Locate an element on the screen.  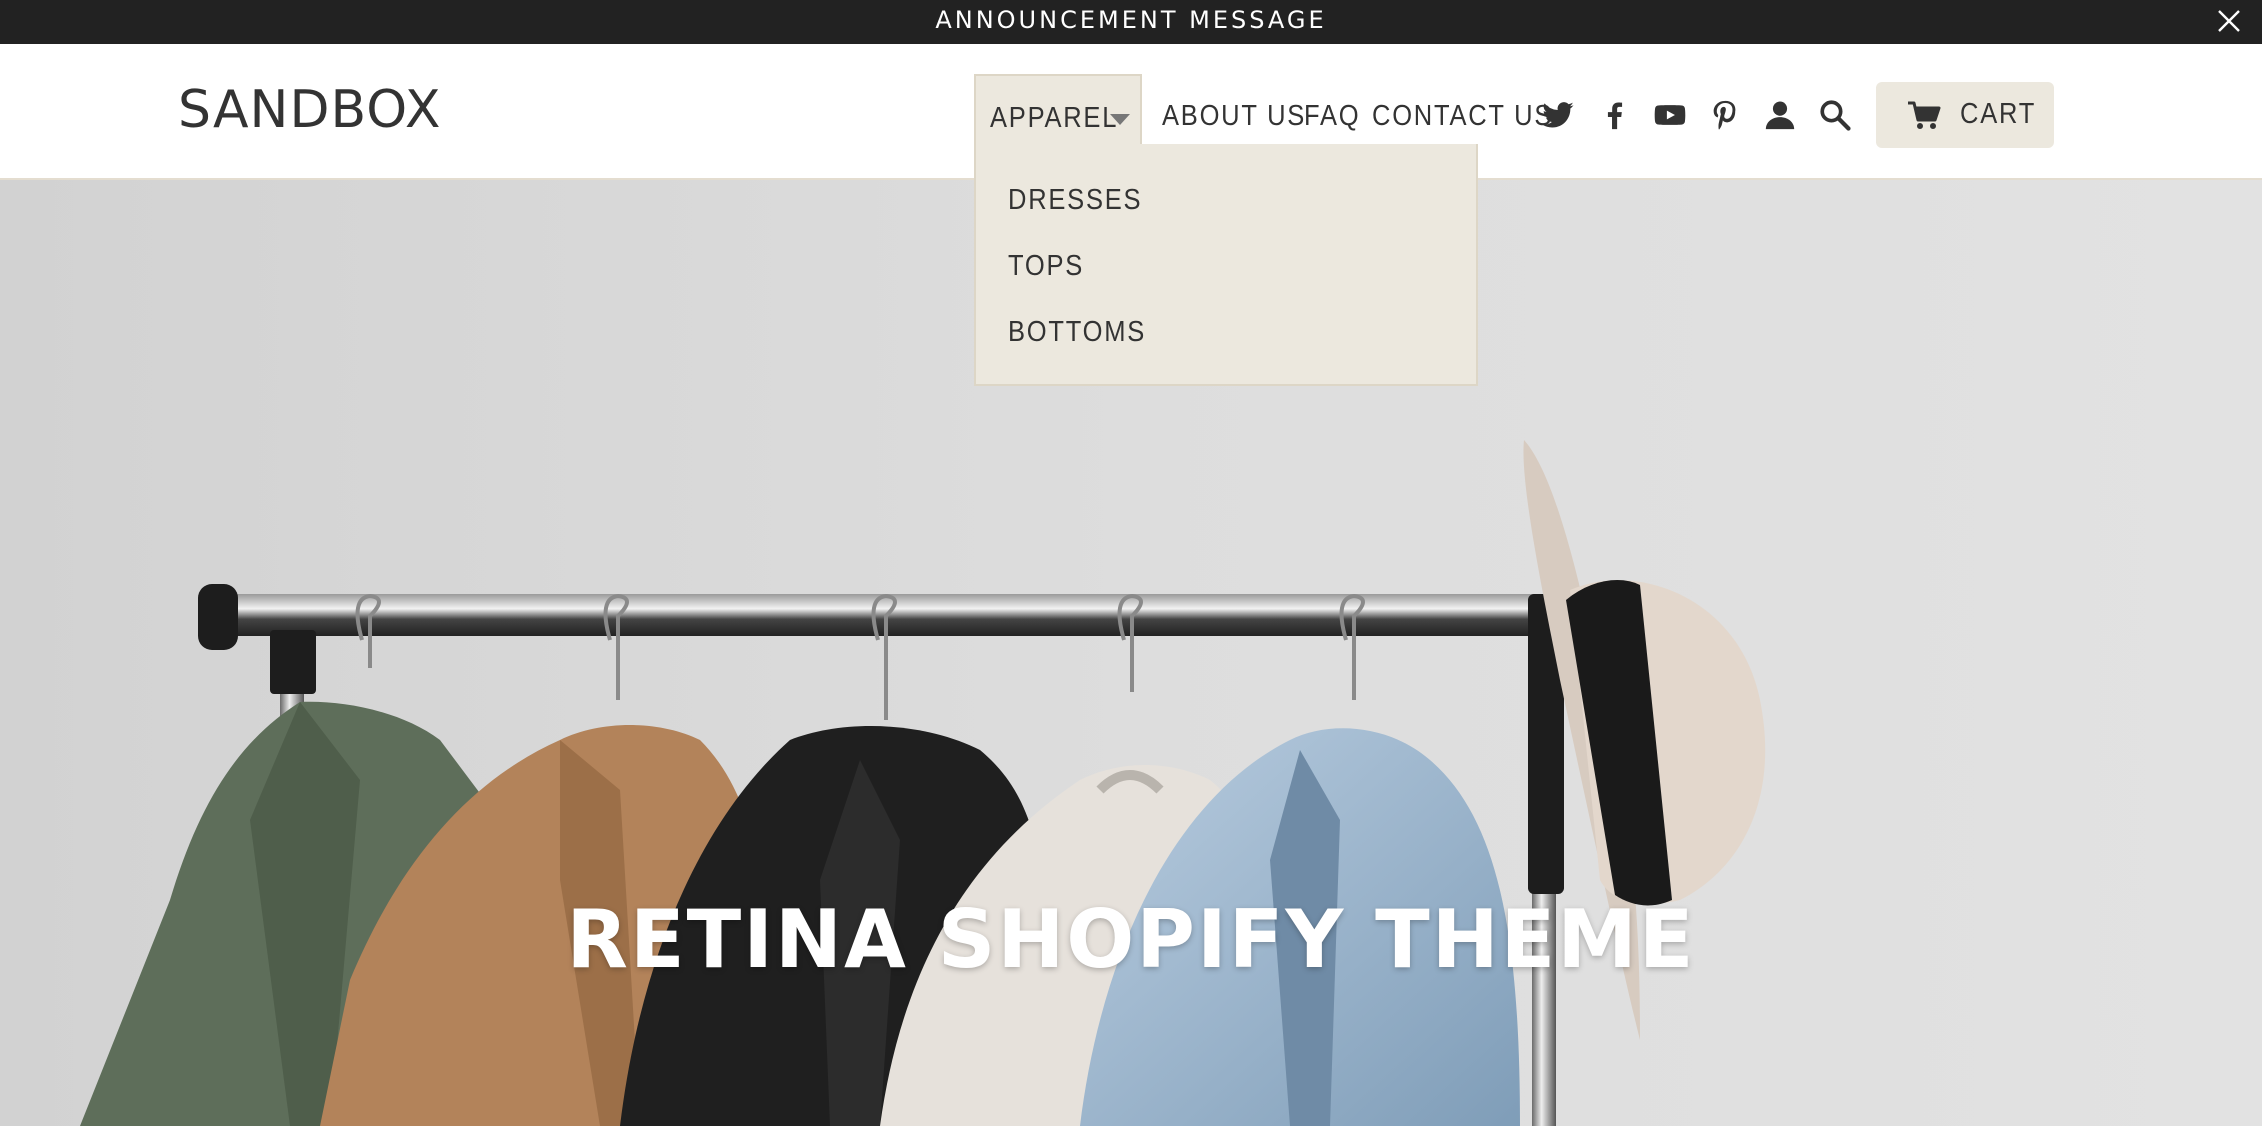
search-icon is located at coordinates (1835, 115).